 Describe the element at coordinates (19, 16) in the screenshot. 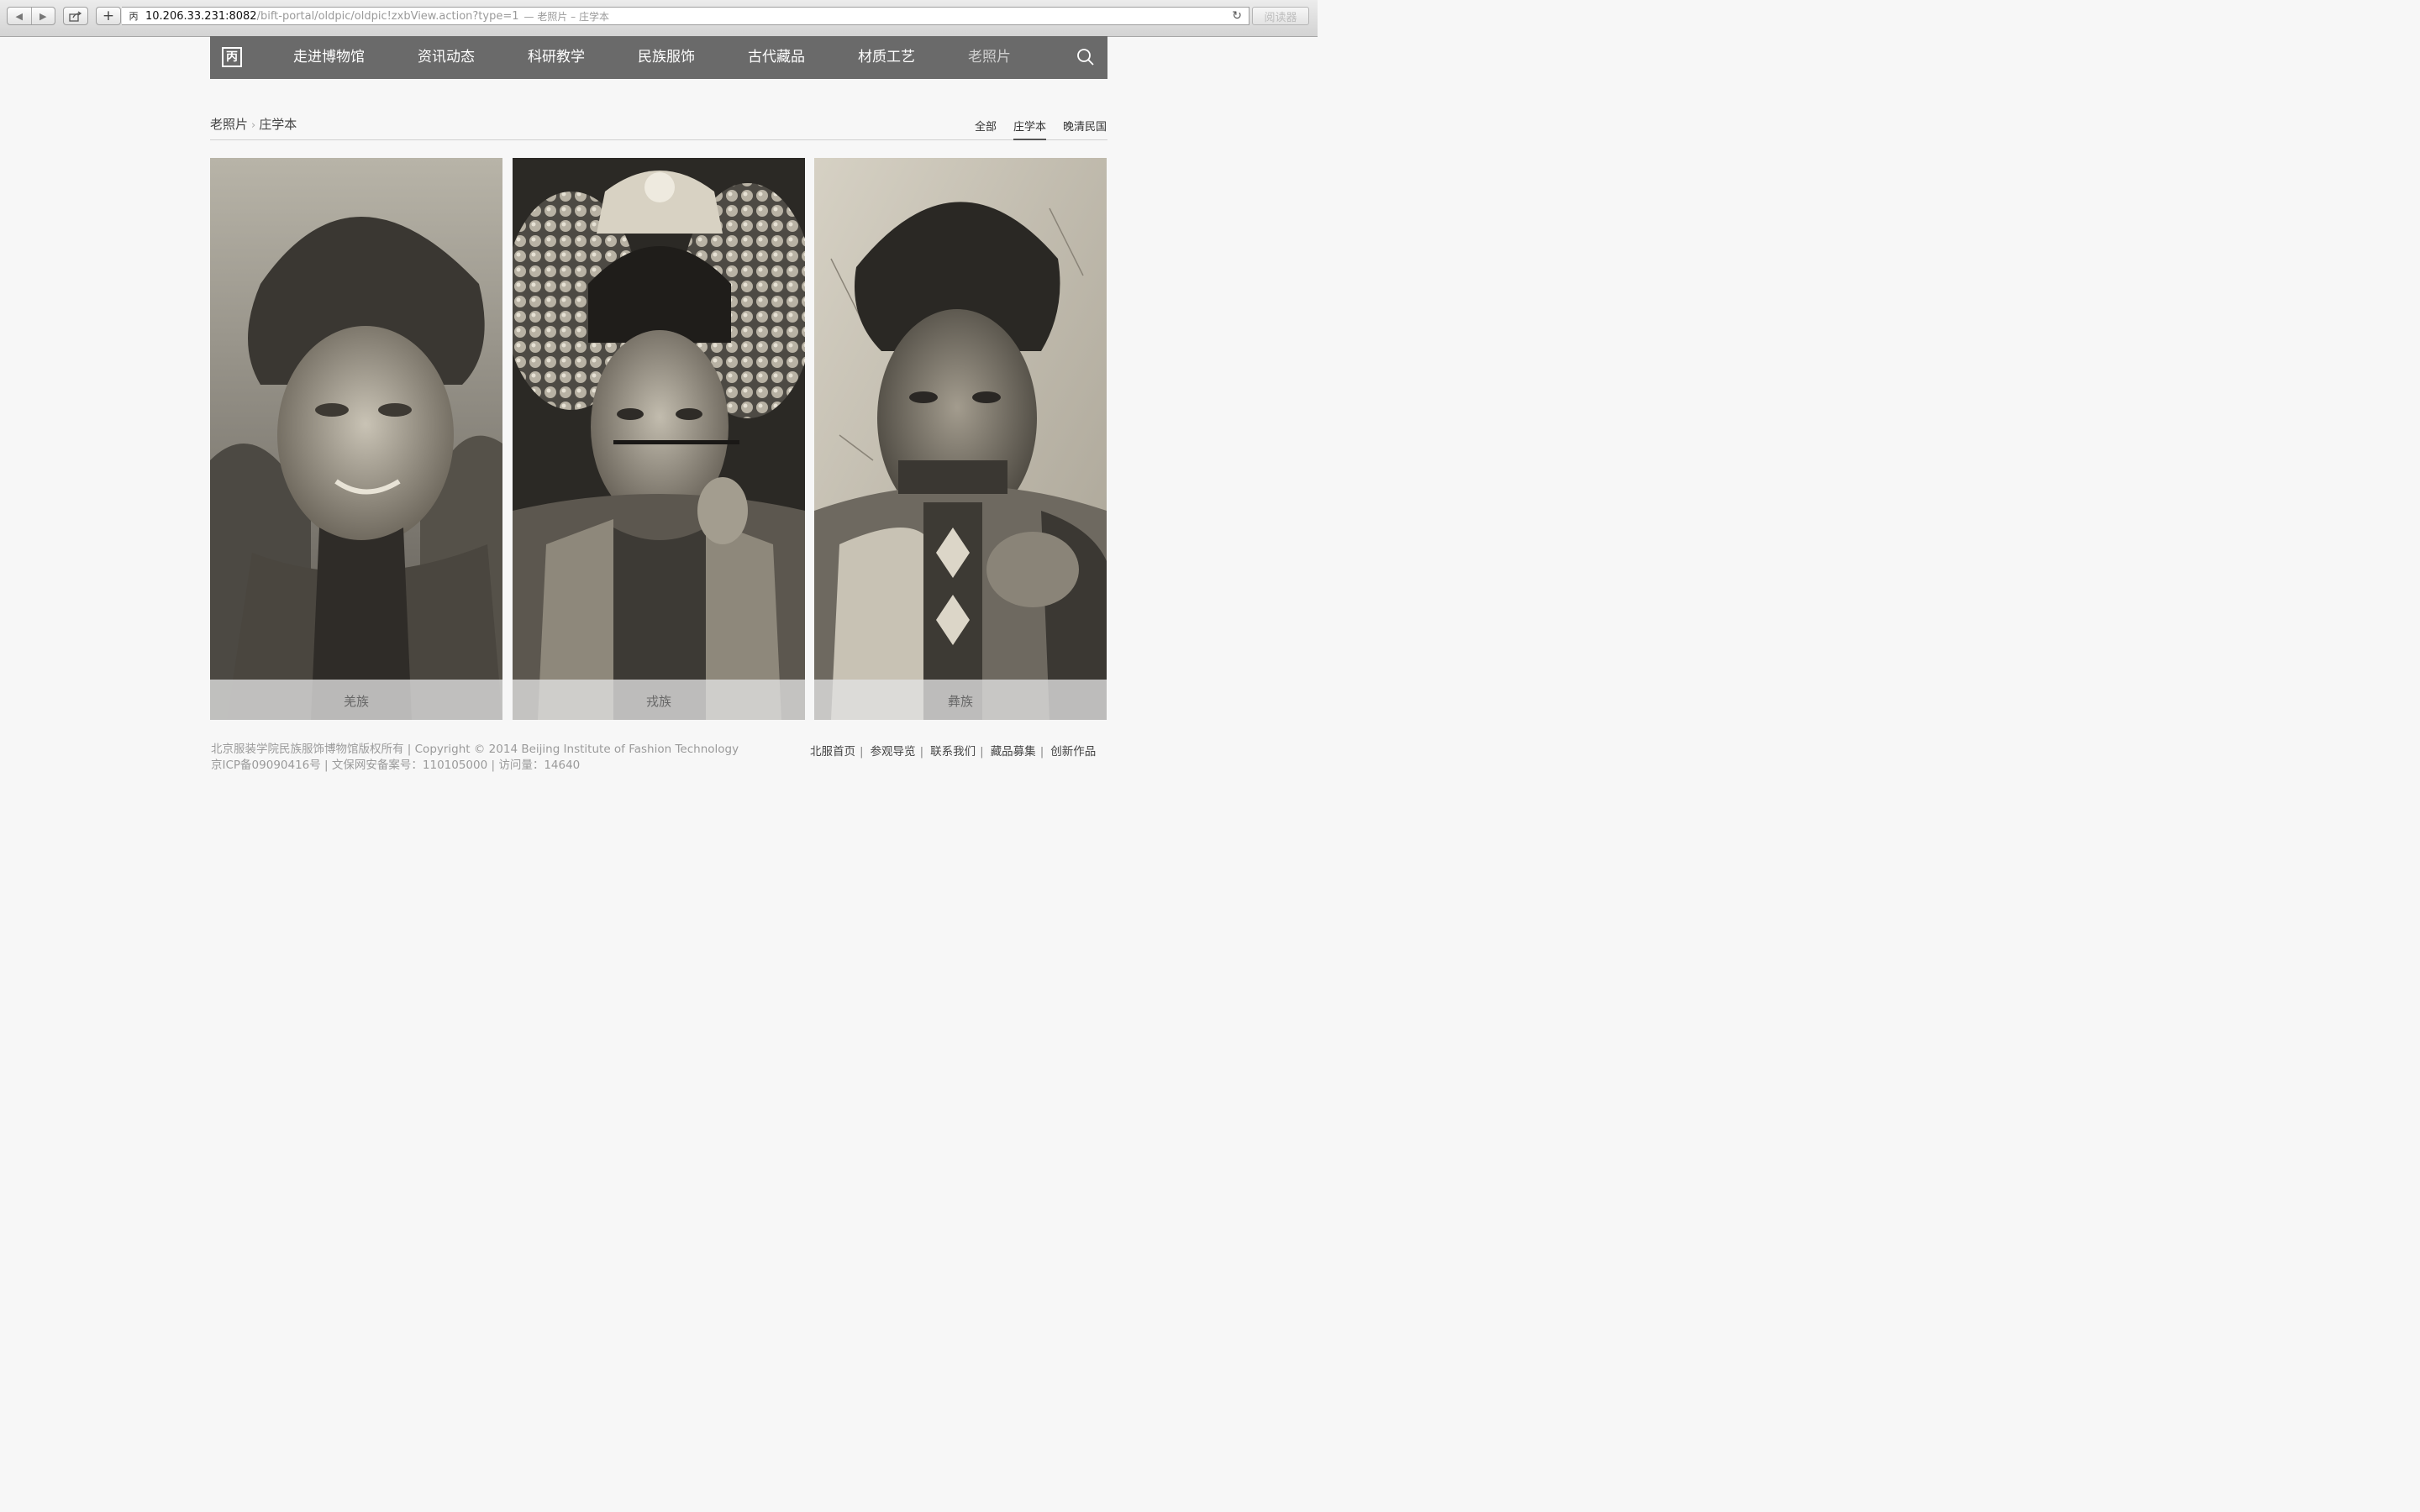

I see `back-arrow-icon: ◀` at that location.